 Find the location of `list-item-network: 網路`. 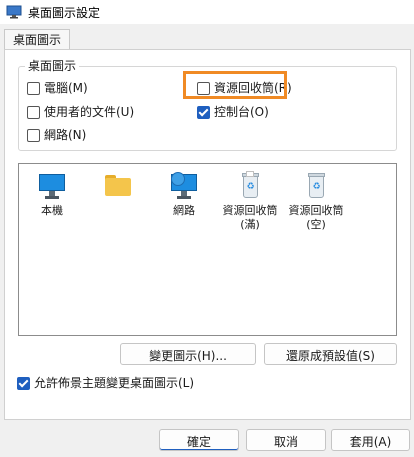

list-item-network: 網路 is located at coordinates (184, 195).